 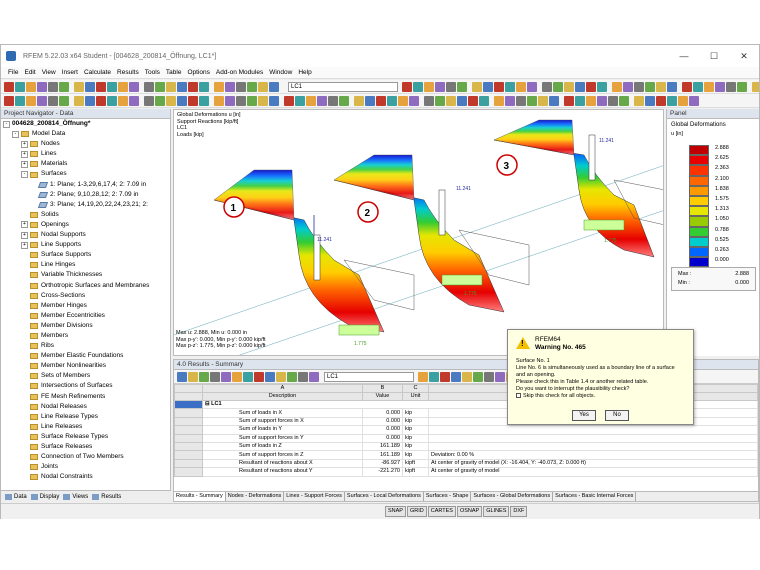 What do you see at coordinates (282, 455) in the screenshot?
I see `cell-description: Sum of support forces in Z` at bounding box center [282, 455].